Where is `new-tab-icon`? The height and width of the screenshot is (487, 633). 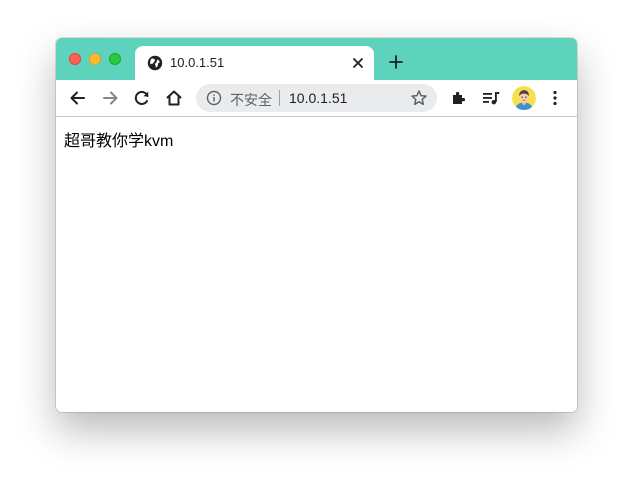
new-tab-icon is located at coordinates (396, 62).